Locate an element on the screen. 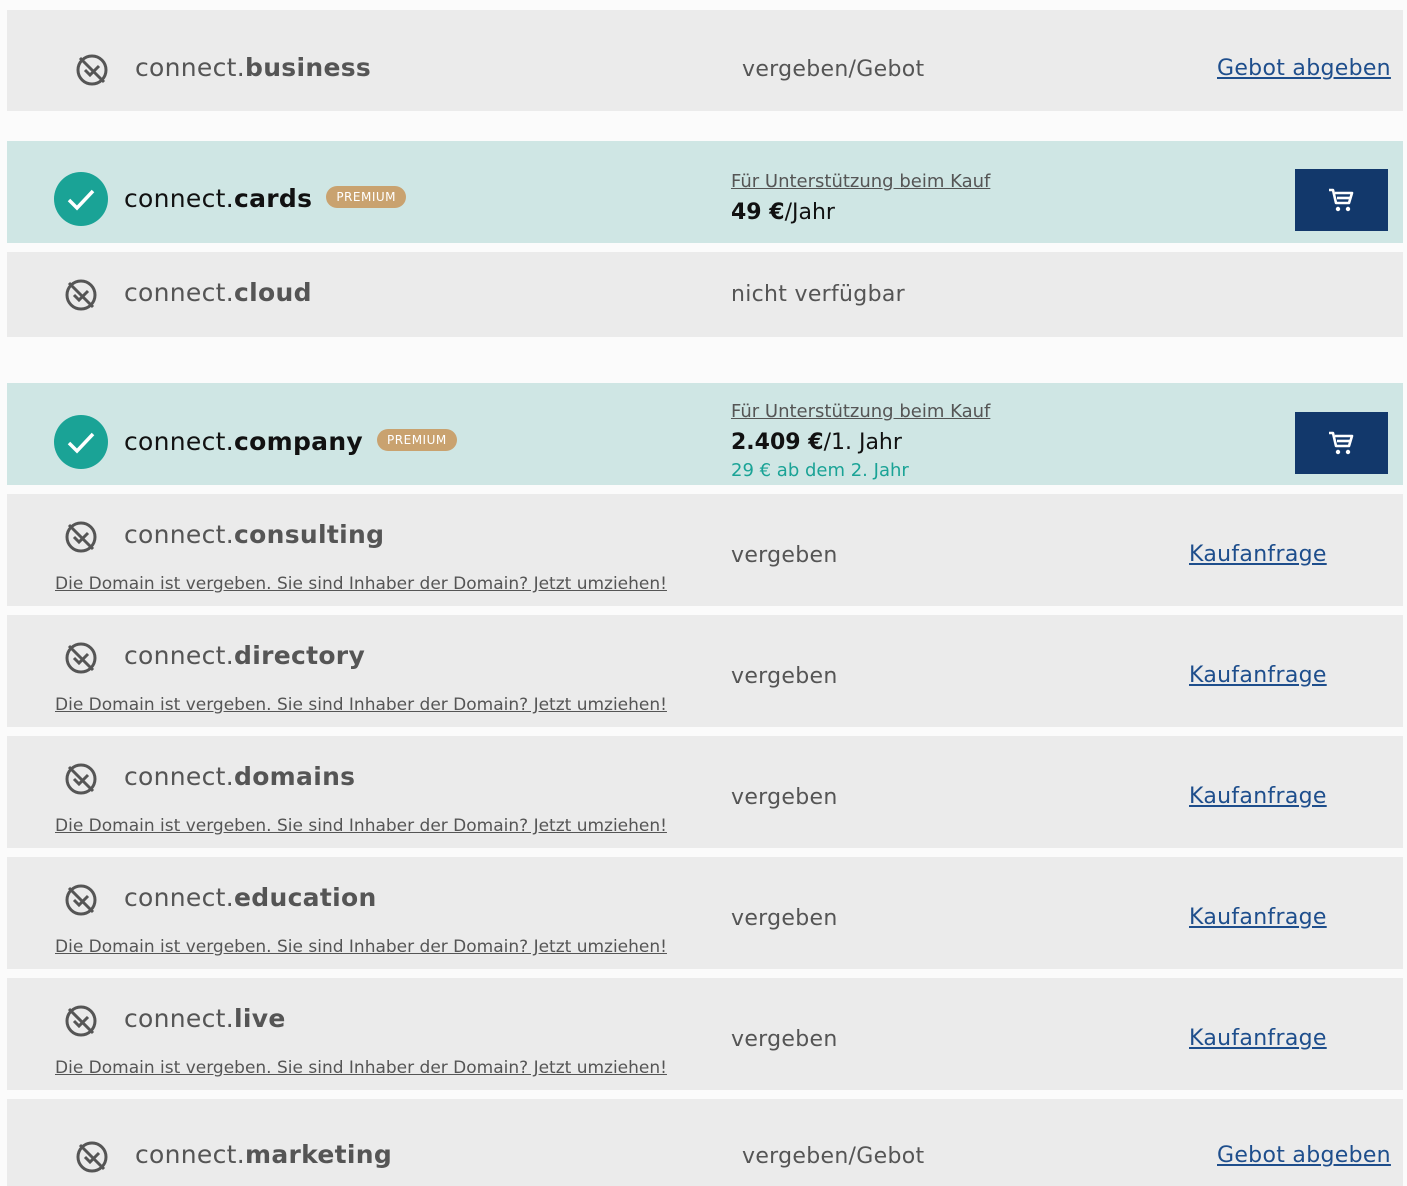 The image size is (1407, 1186). domain-tld: live is located at coordinates (260, 1018).